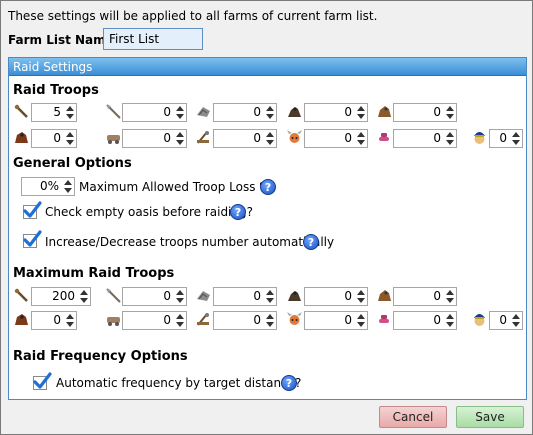 The image size is (533, 435). I want to click on raid-troop-7-stepper: 0, so click(154, 138).